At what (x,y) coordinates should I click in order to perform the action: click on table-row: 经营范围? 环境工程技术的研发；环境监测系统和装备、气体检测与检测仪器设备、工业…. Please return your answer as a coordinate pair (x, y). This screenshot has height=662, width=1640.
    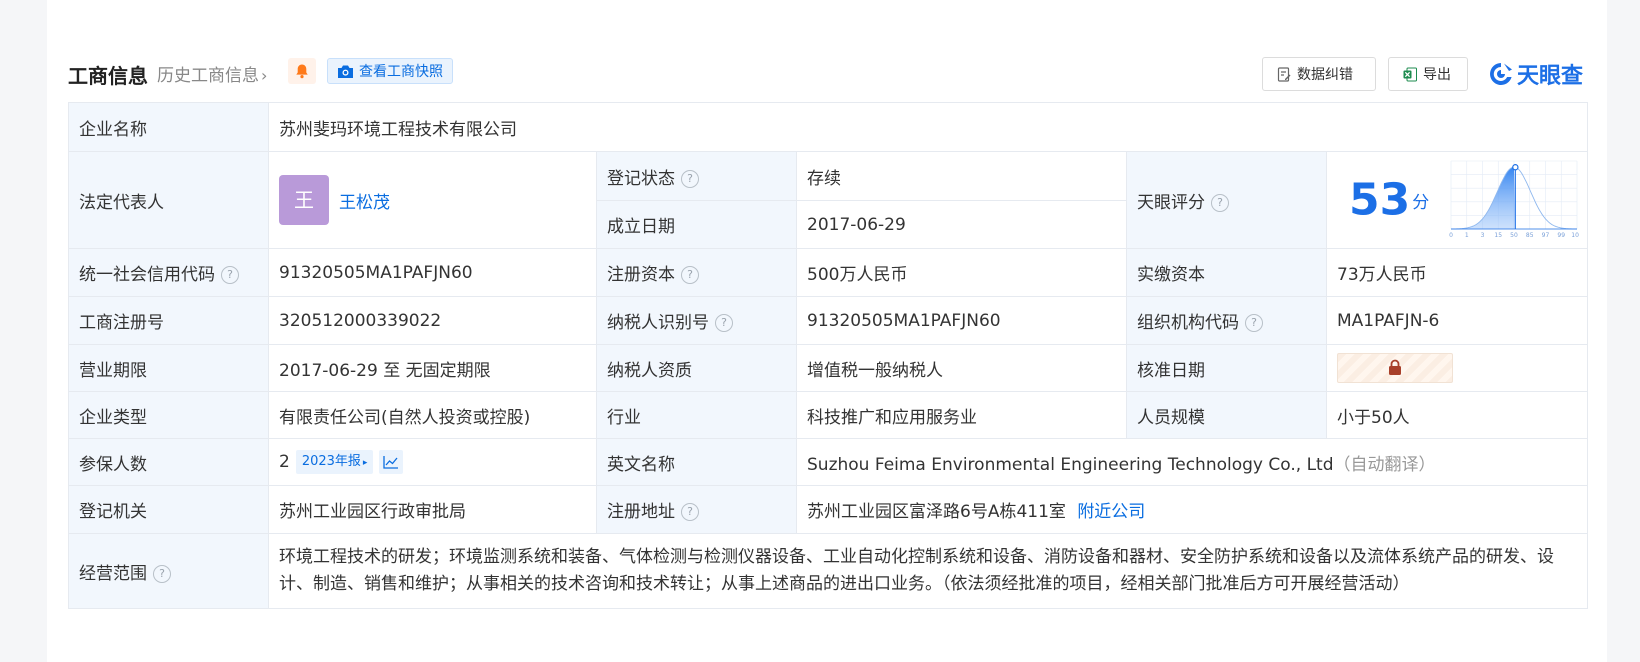
    Looking at the image, I should click on (828, 571).